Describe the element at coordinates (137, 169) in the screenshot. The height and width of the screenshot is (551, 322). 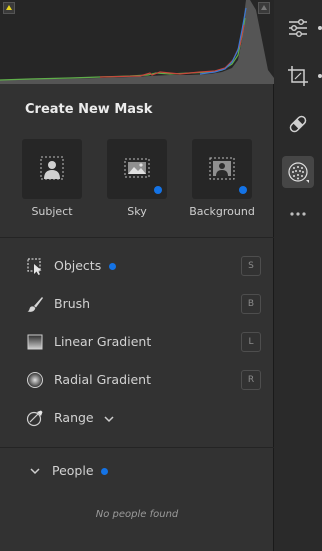
I see `sky-tile` at that location.